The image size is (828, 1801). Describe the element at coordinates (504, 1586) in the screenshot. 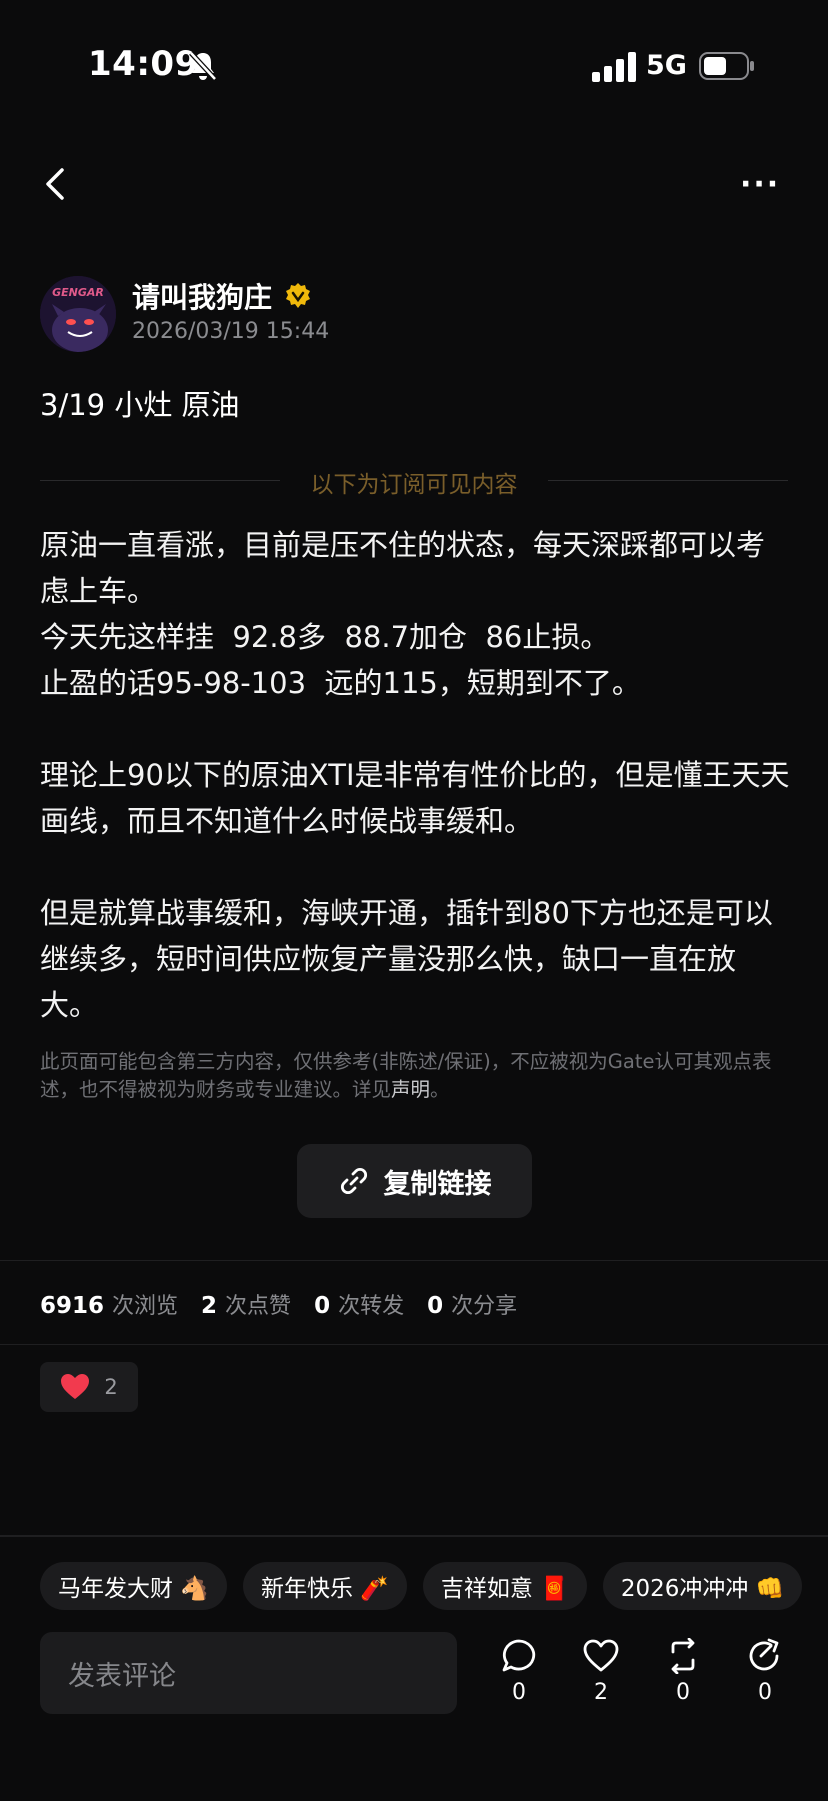

I see `quick-comment-chip: 吉祥如意 🧧` at that location.